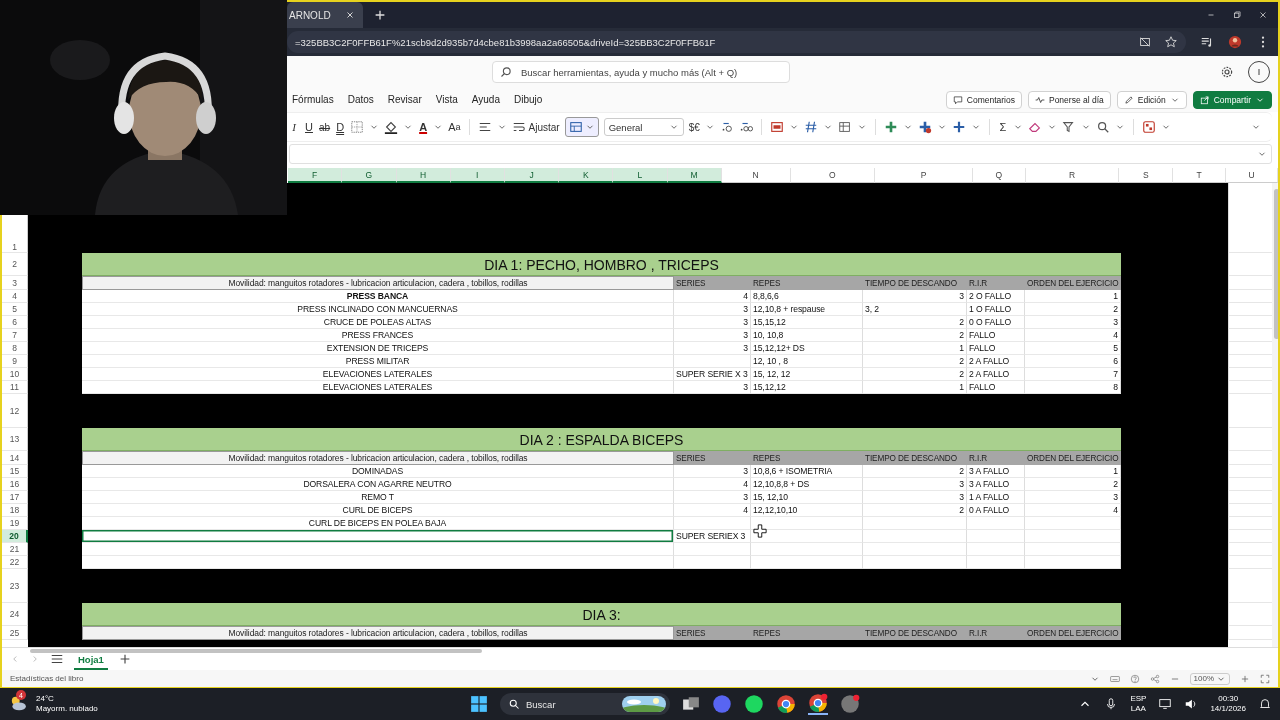 This screenshot has height=720, width=1280. Describe the element at coordinates (14, 282) in the screenshot. I see `row-number: 3` at that location.